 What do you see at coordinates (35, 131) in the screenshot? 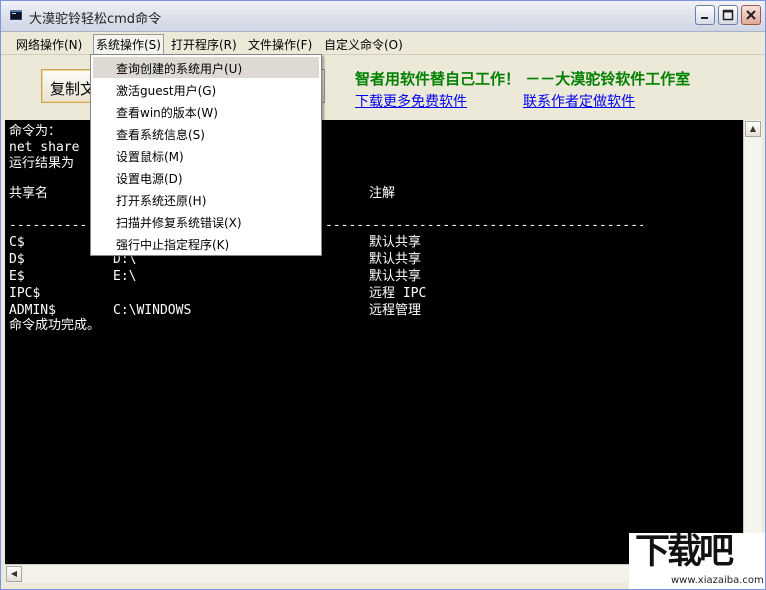
I see `console-command-label: 命令为：` at bounding box center [35, 131].